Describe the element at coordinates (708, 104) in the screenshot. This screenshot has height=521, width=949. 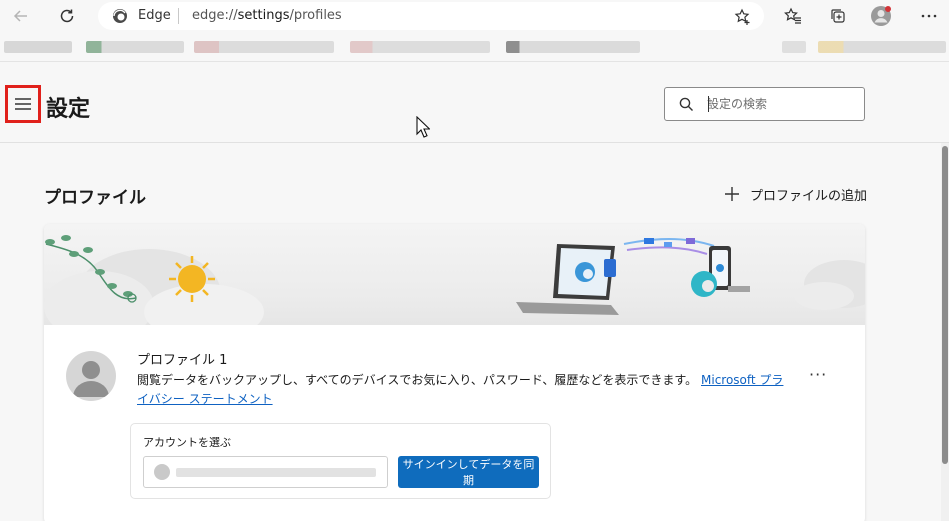
I see `text-caret` at that location.